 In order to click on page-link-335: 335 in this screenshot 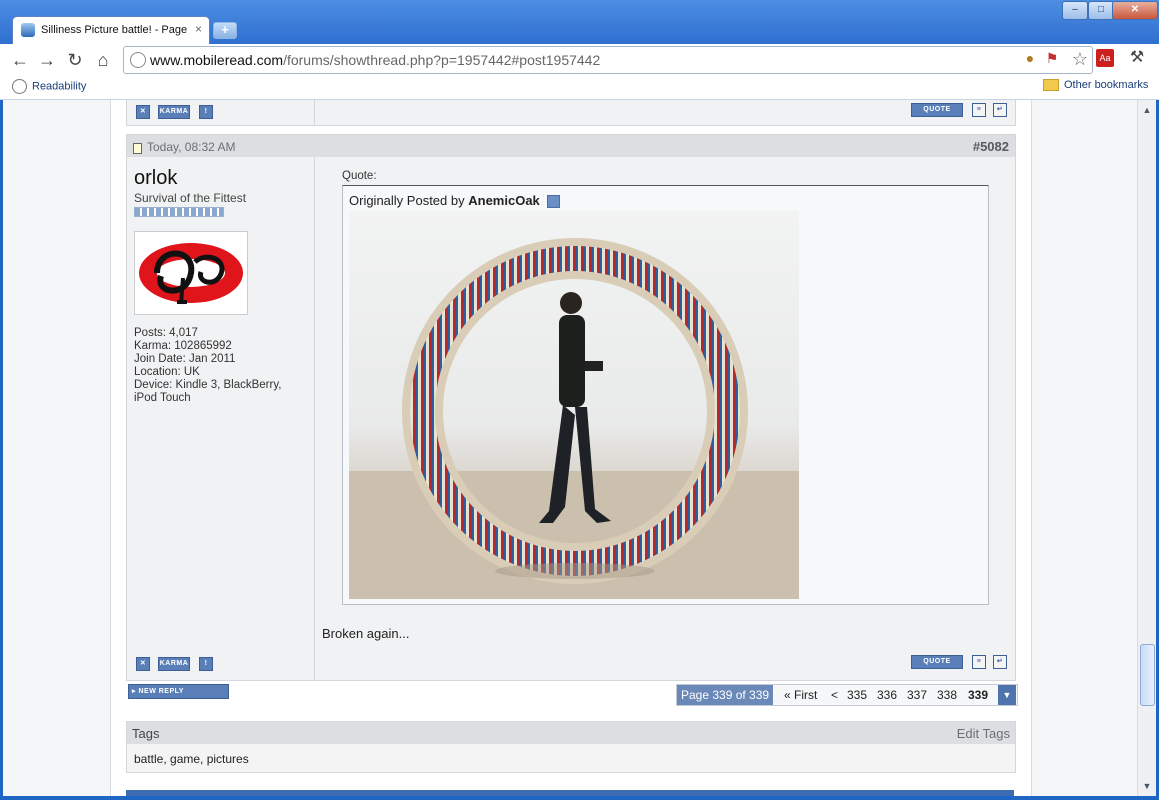, I will do `click(857, 695)`.